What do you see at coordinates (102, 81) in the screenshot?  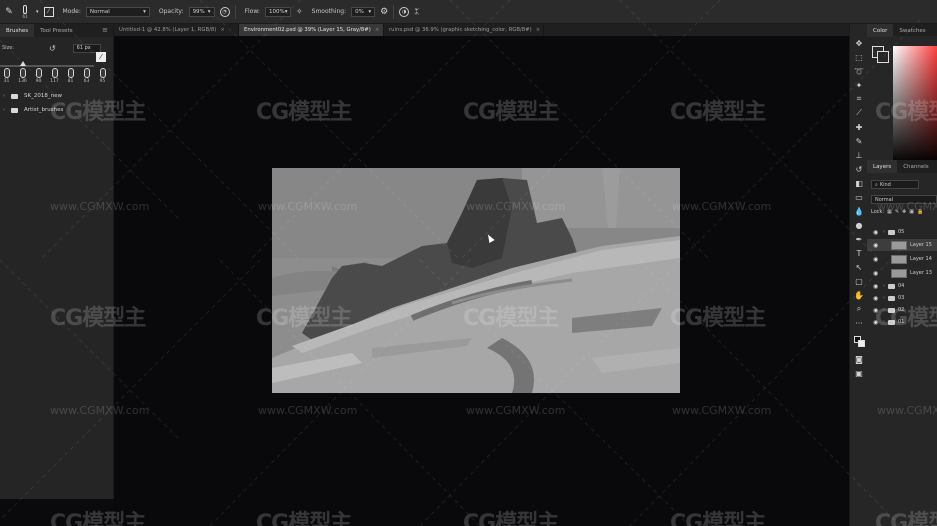 I see `brush-preset-size: 95` at bounding box center [102, 81].